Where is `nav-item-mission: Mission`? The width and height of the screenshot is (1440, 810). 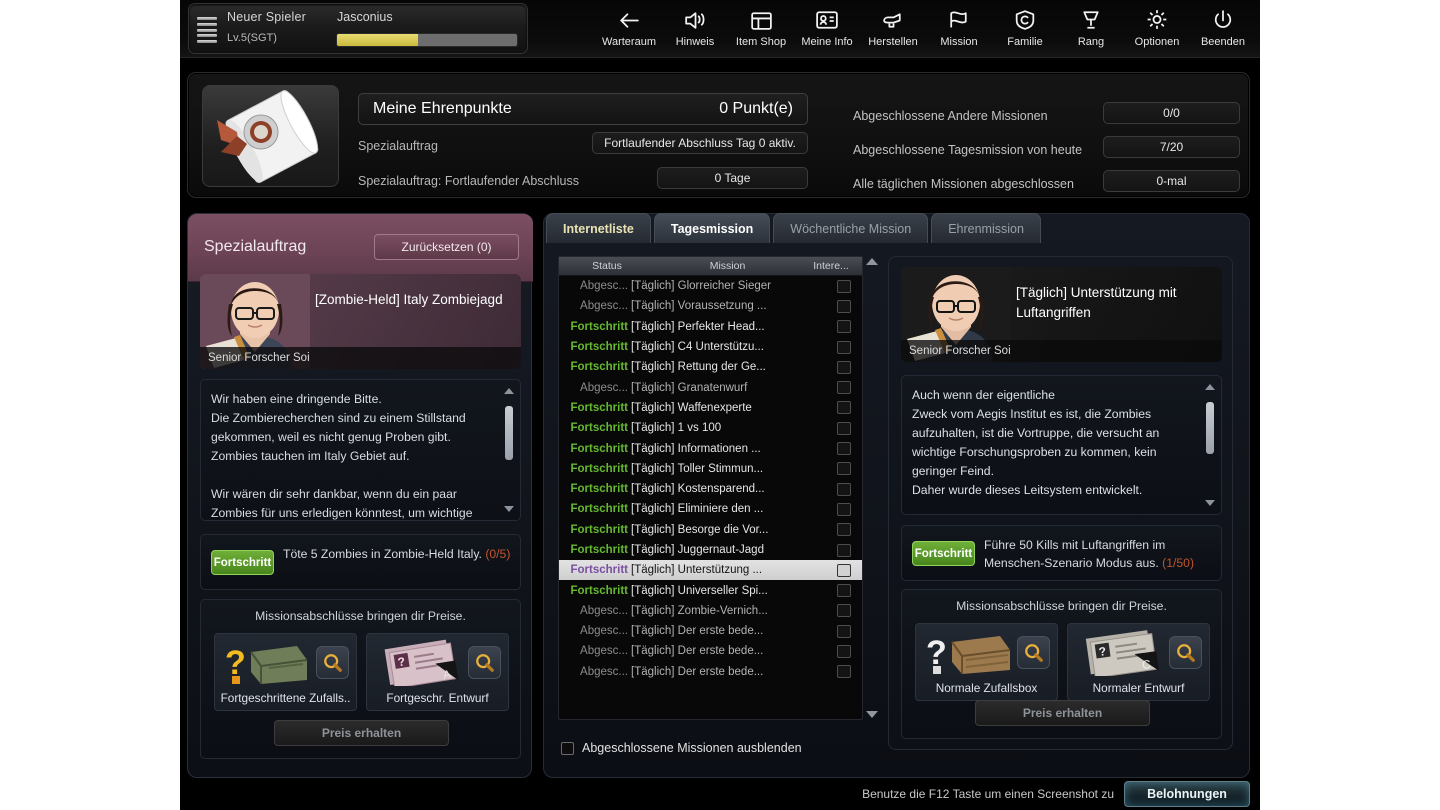 nav-item-mission: Mission is located at coordinates (959, 25).